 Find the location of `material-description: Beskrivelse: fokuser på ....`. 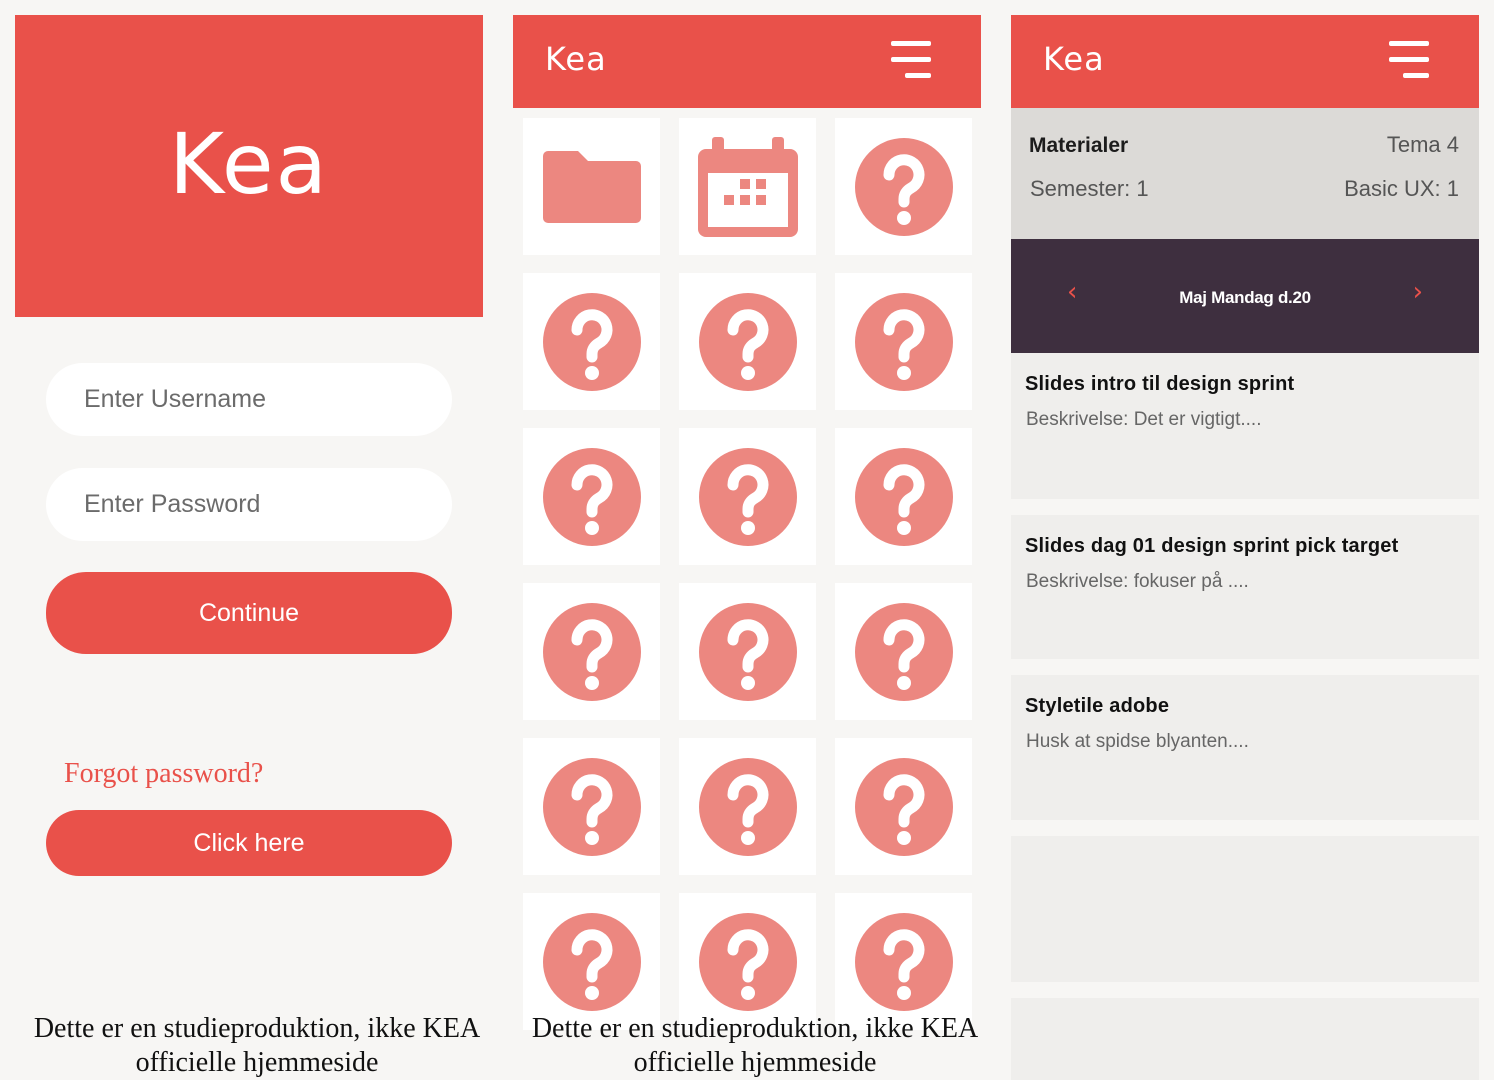

material-description: Beskrivelse: fokuser på .... is located at coordinates (1137, 581).